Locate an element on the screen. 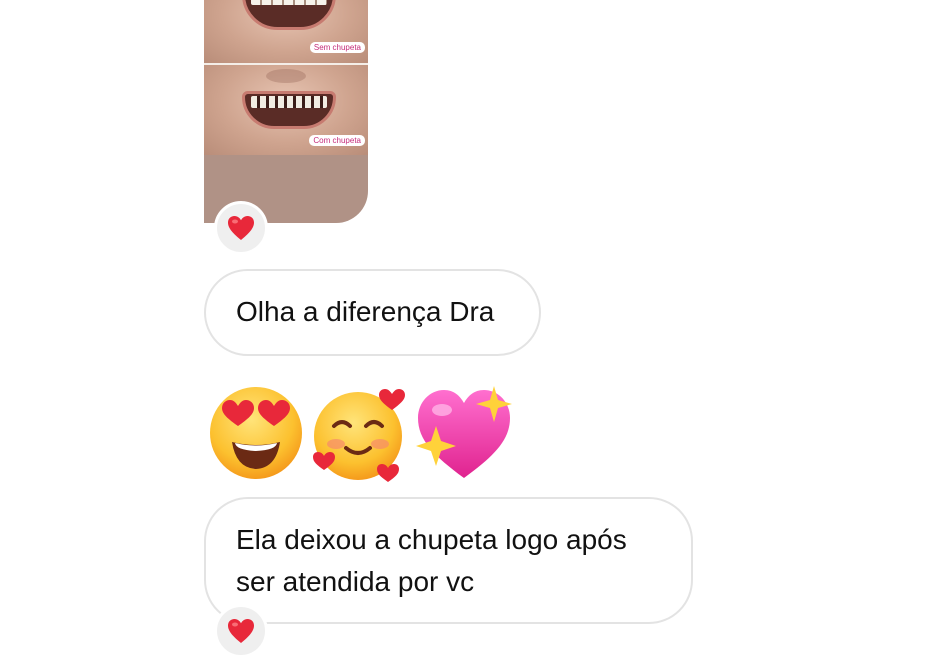 The height and width of the screenshot is (658, 934). heart-reaction is located at coordinates (241, 228).